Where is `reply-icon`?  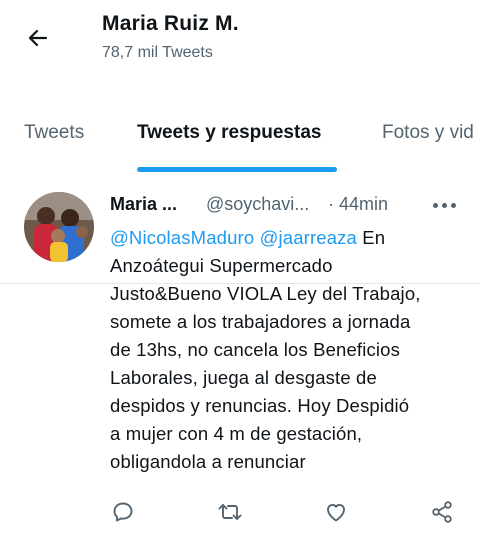
reply-icon is located at coordinates (123, 512).